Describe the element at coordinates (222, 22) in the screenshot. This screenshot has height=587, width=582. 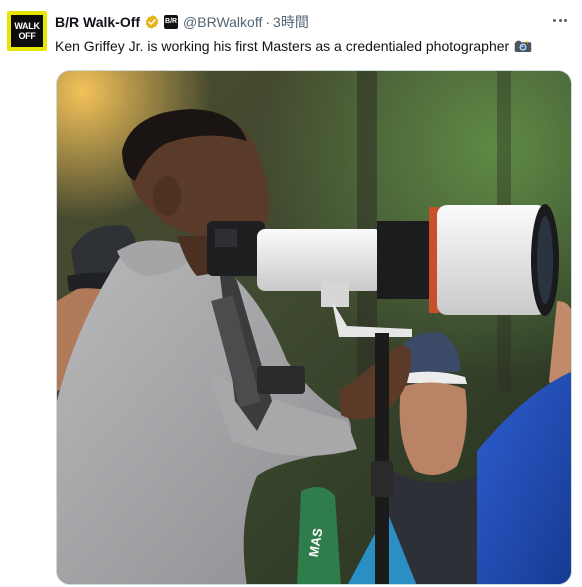
I see `user-handle: @BRWalkoff` at that location.